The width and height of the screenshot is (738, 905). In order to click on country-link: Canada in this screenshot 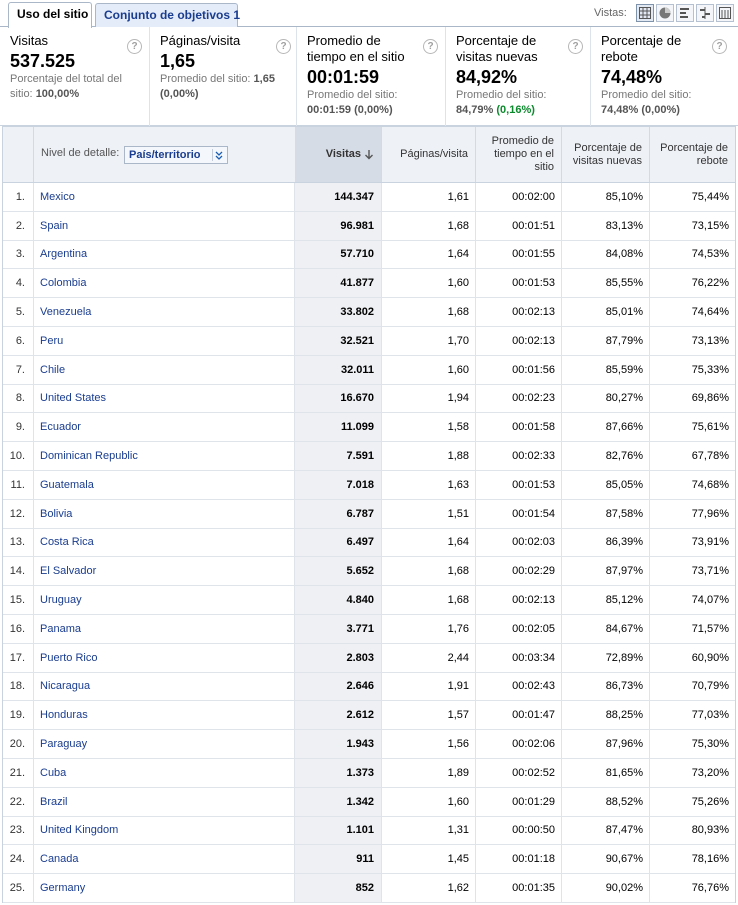, I will do `click(164, 859)`.